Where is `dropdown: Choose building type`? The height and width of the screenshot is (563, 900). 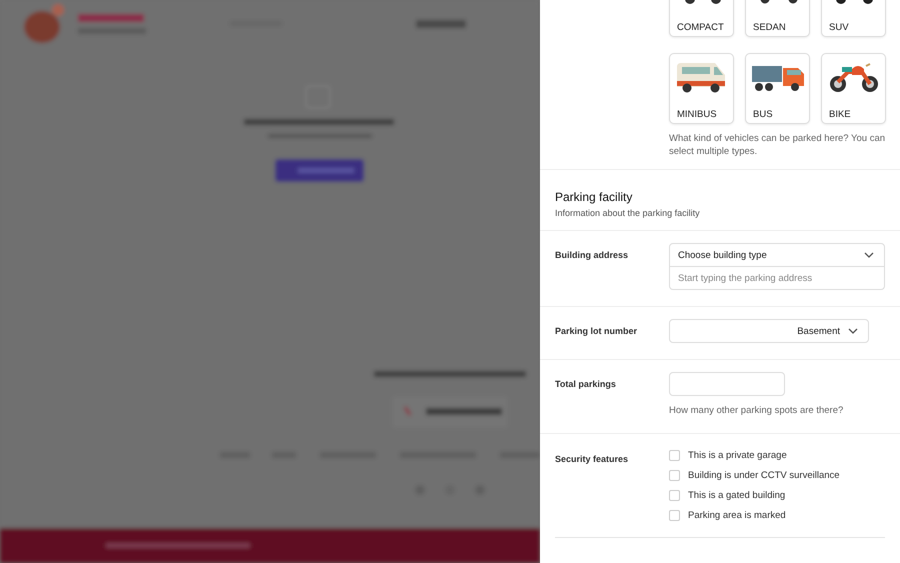
dropdown: Choose building type is located at coordinates (777, 255).